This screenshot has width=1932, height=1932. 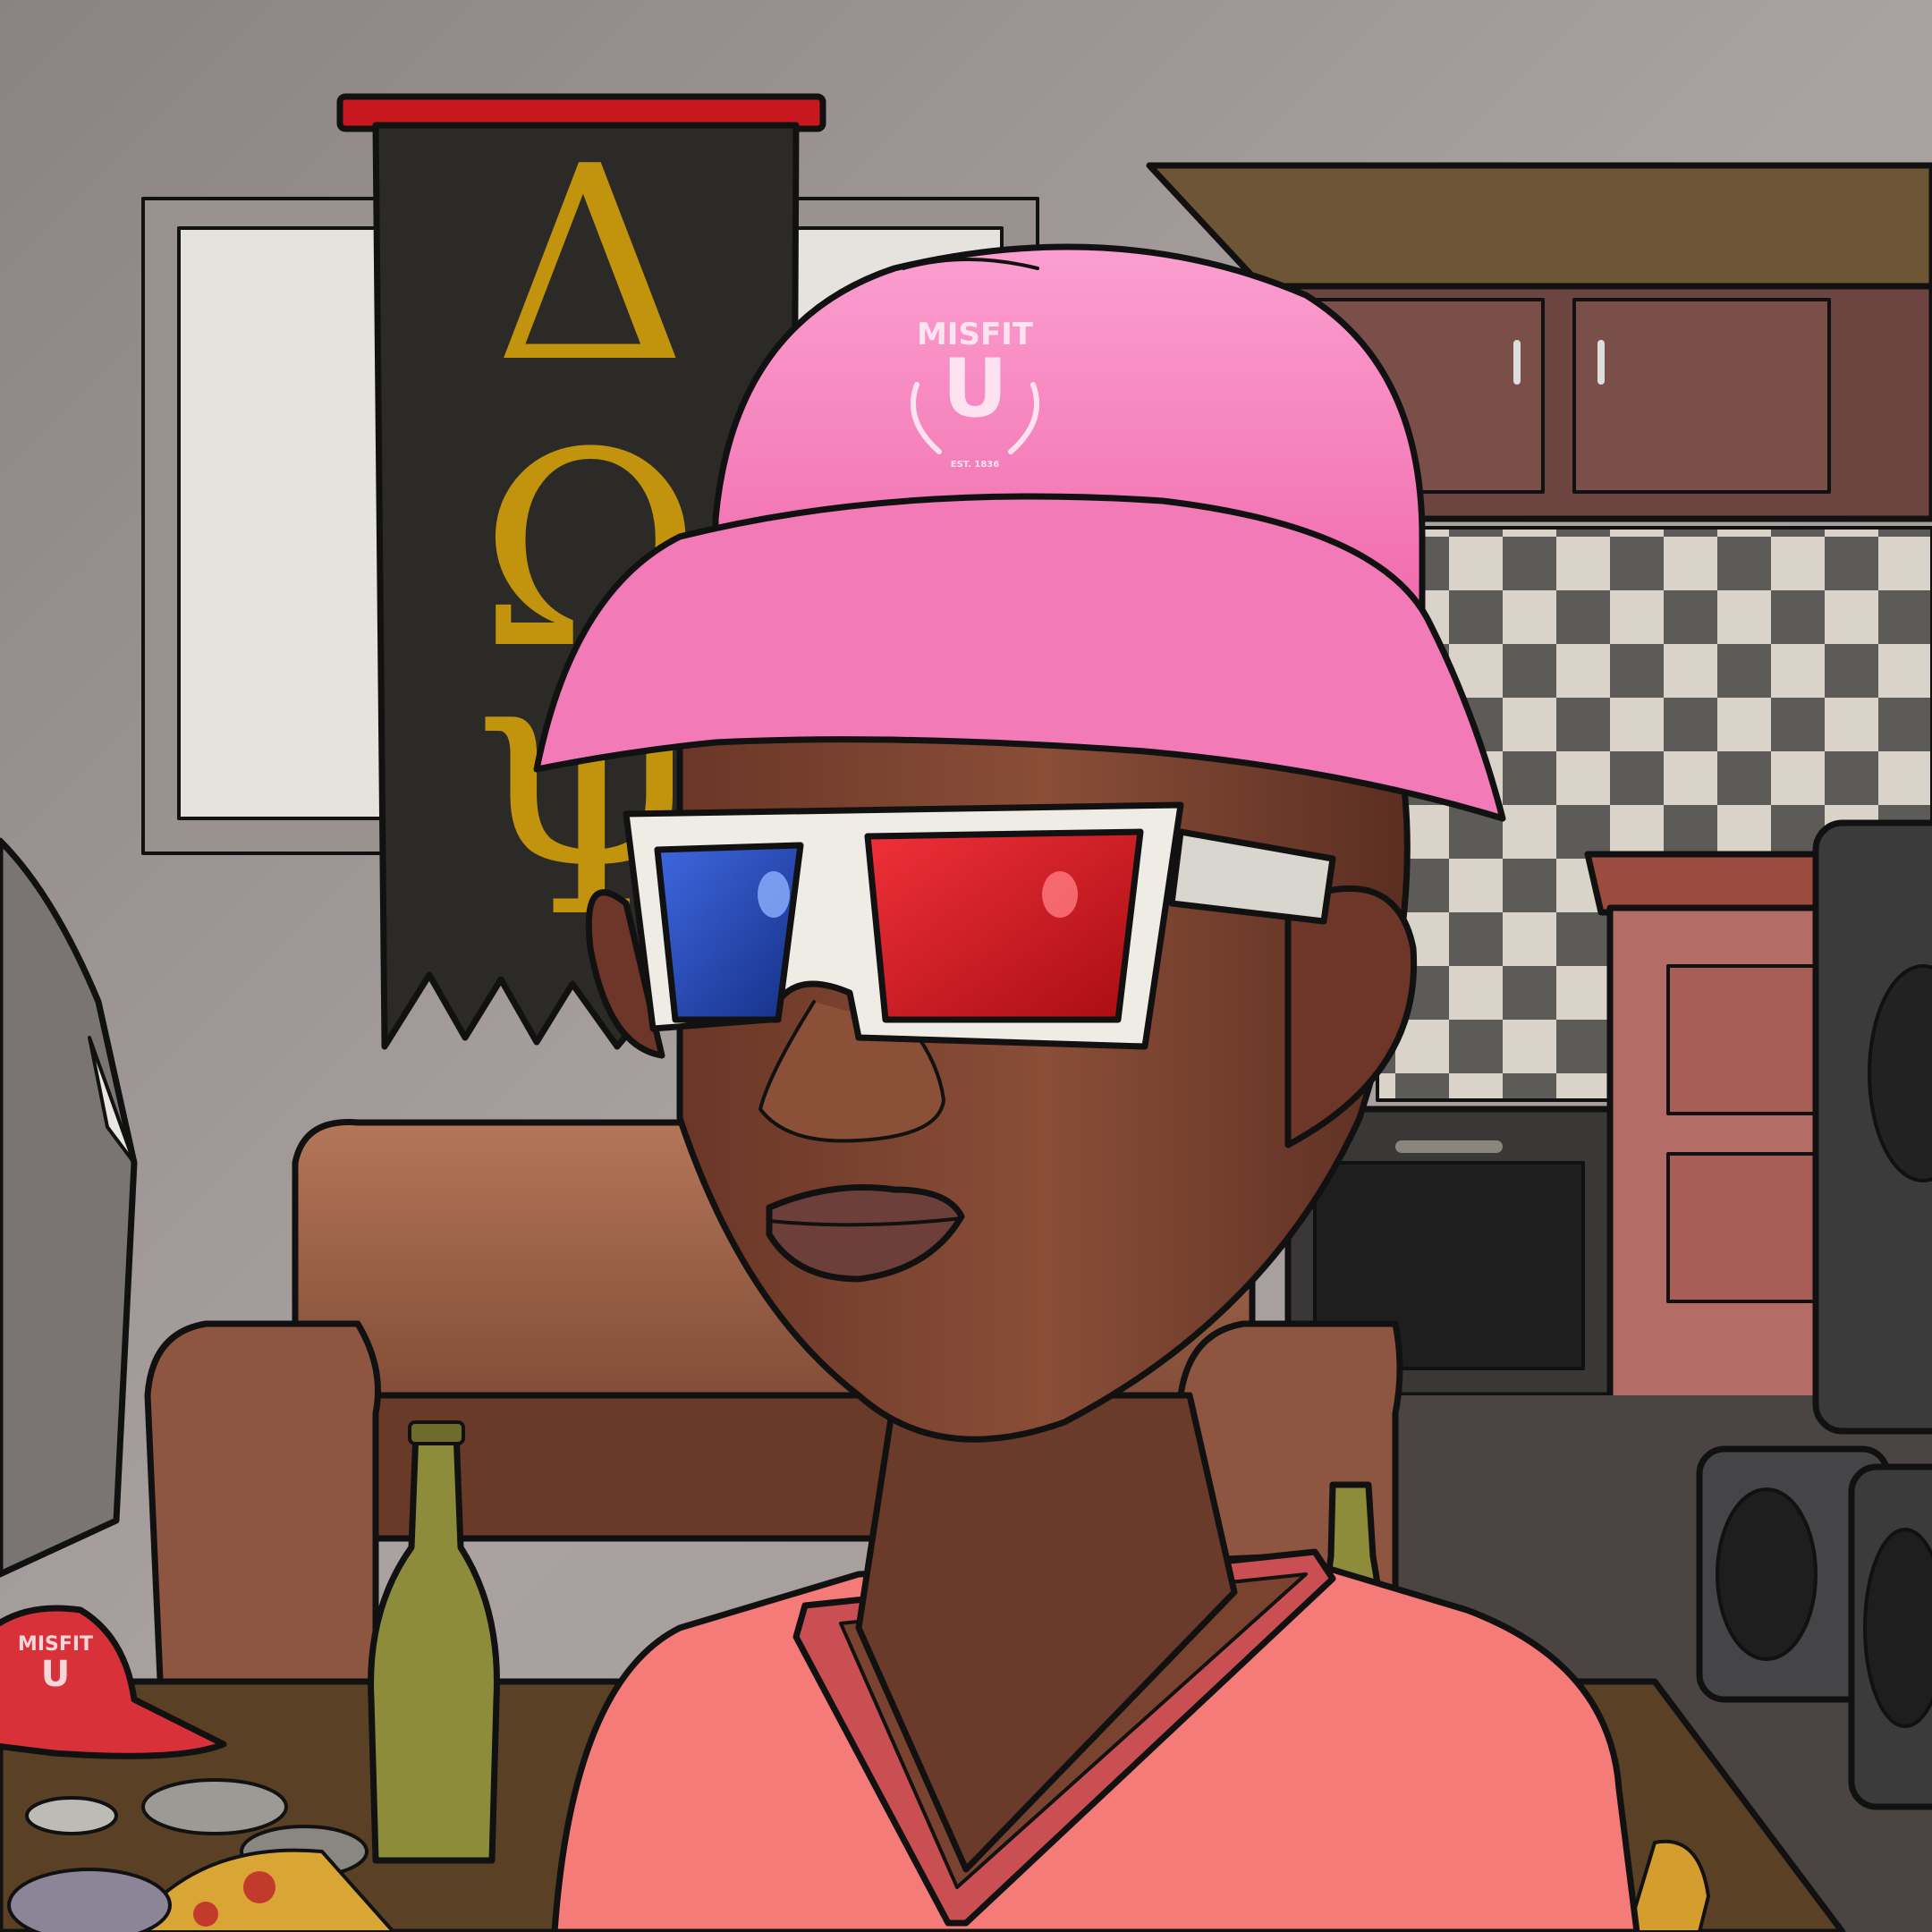 What do you see at coordinates (591, 265) in the screenshot?
I see `banner-letter-delta: Δ` at bounding box center [591, 265].